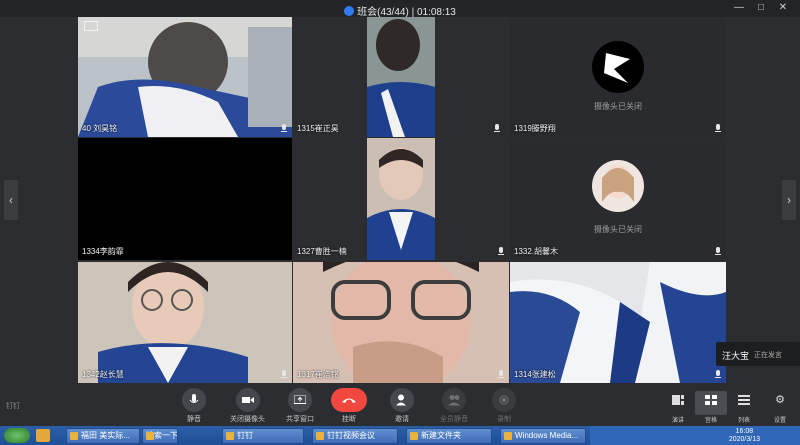 The height and width of the screenshot is (445, 800). What do you see at coordinates (300, 399) in the screenshot?
I see `share-screen-icon` at bounding box center [300, 399].